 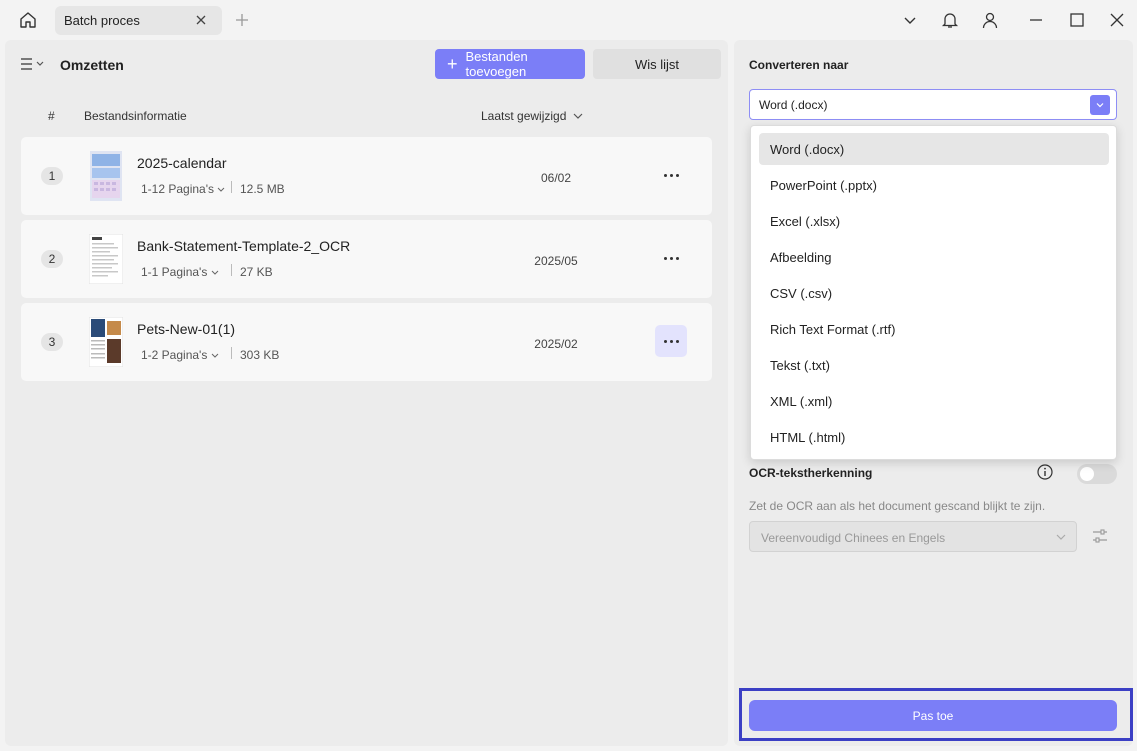 What do you see at coordinates (1036, 20) in the screenshot?
I see `minimize-icon` at bounding box center [1036, 20].